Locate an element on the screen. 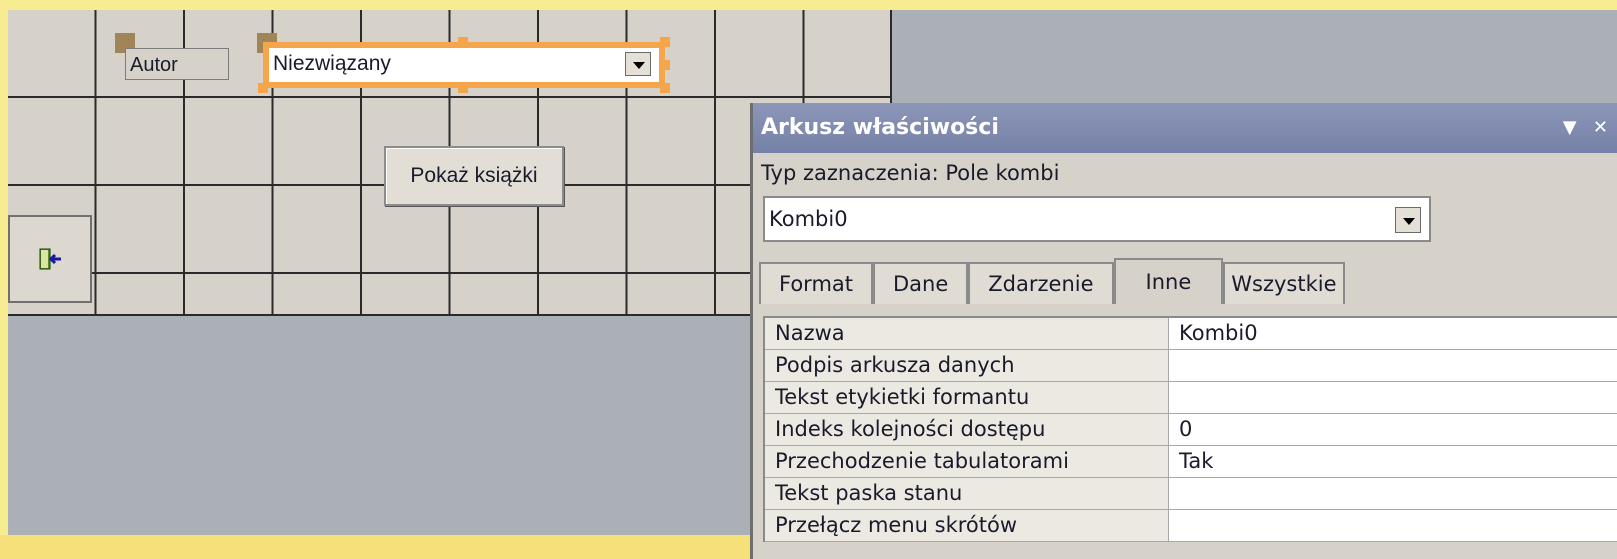  object-selector: Kombi0 is located at coordinates (1097, 219).